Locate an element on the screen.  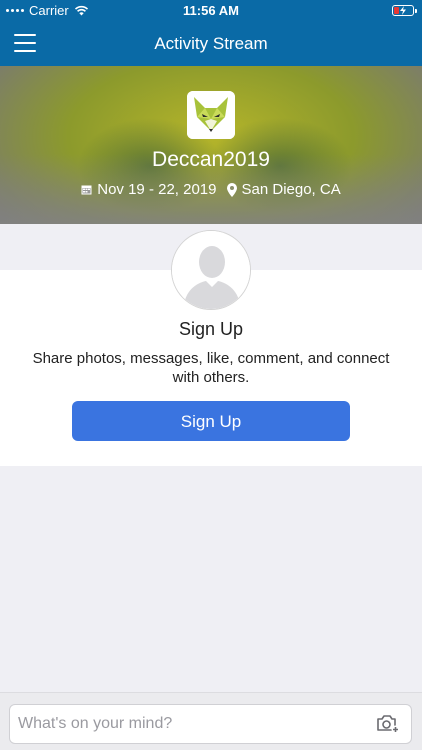
navigation-bar: Activity Stream is located at coordinates (211, 44).